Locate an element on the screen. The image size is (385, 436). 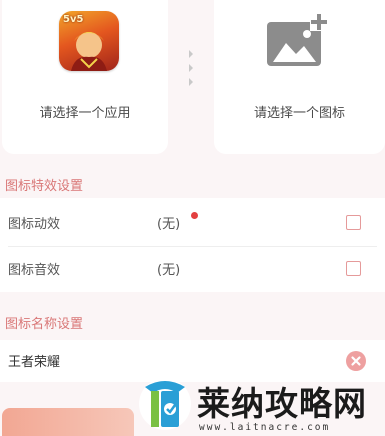
notification-dot is located at coordinates (194, 215).